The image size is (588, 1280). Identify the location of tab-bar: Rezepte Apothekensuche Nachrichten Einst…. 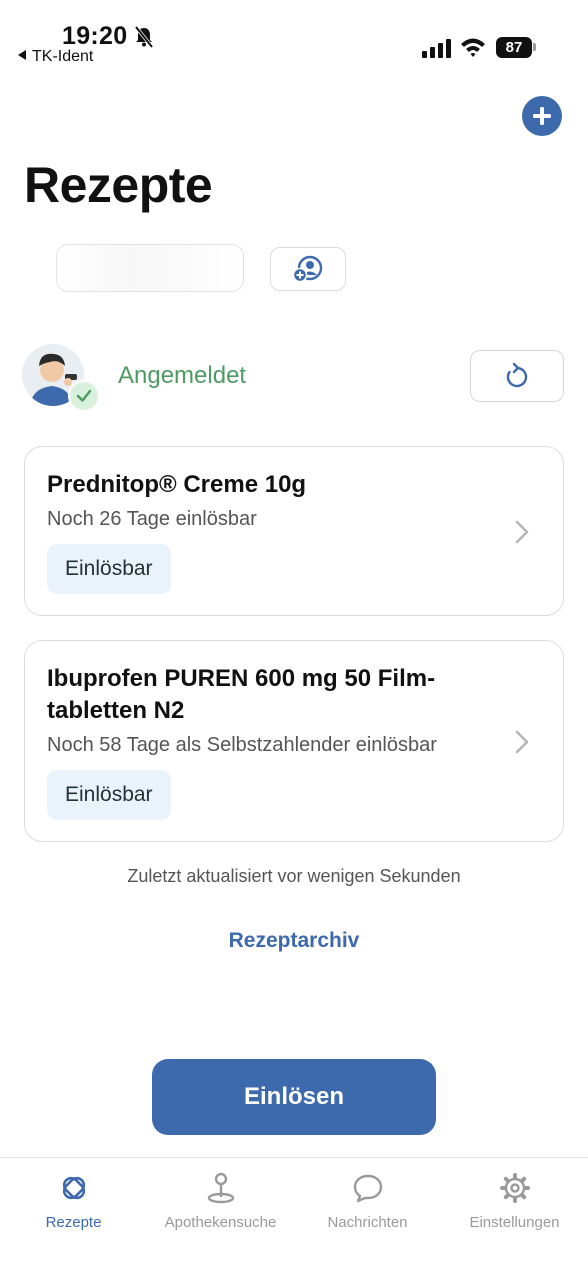
(294, 1218).